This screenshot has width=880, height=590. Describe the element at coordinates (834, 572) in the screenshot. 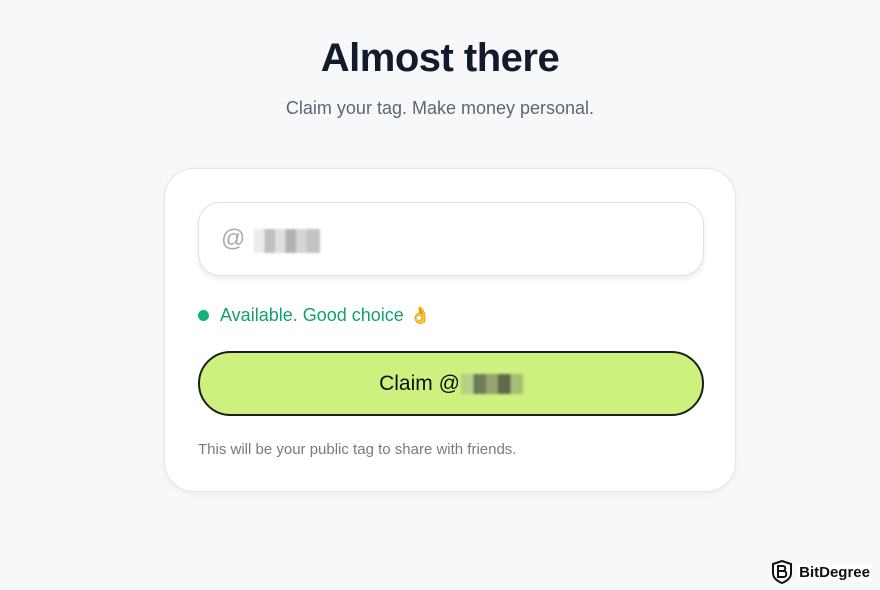

I see `watermark-text: BitDegree` at that location.